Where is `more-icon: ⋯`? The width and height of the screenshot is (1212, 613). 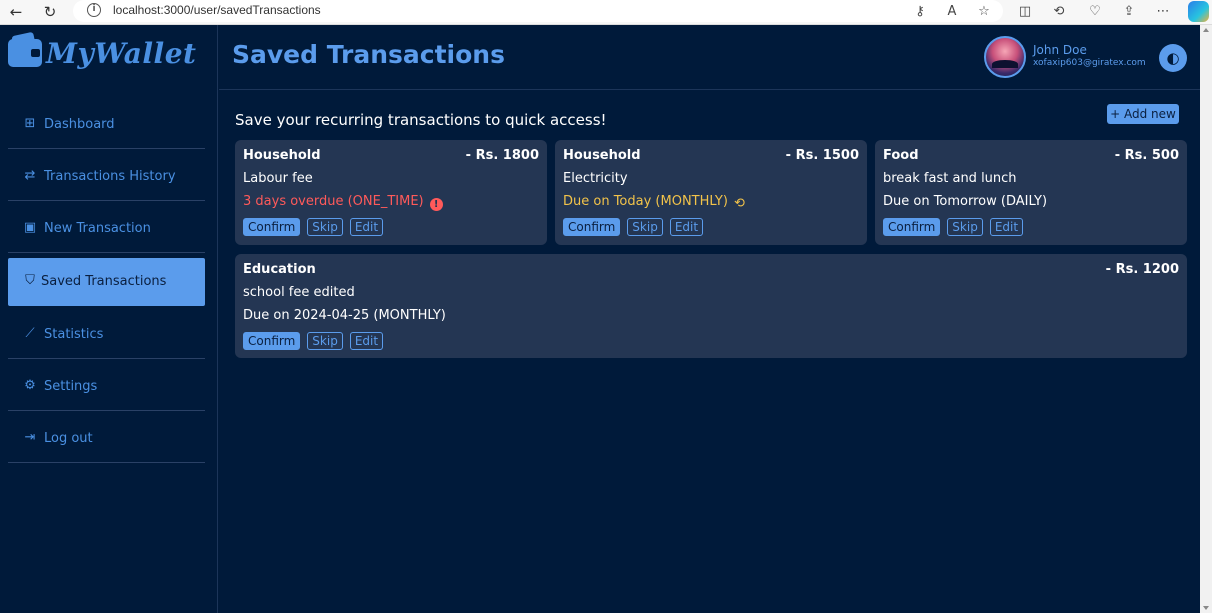 more-icon: ⋯ is located at coordinates (1163, 12).